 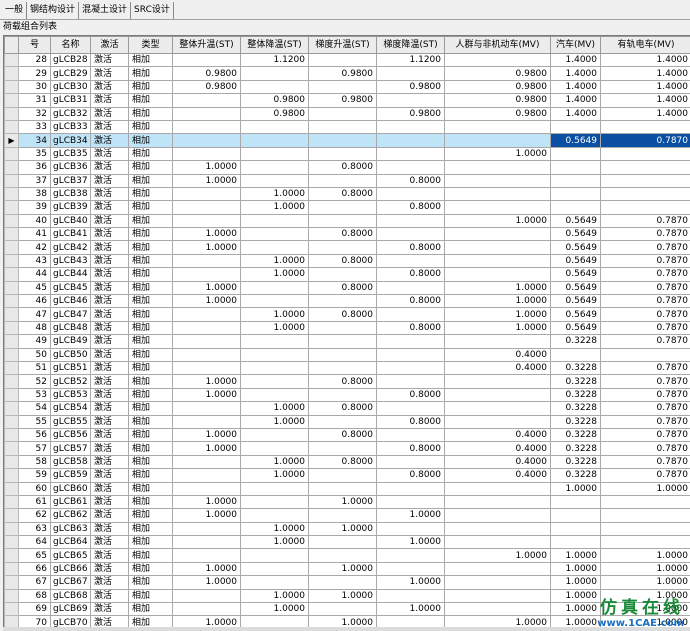 I want to click on cell-name: gLCB43, so click(x=70, y=261).